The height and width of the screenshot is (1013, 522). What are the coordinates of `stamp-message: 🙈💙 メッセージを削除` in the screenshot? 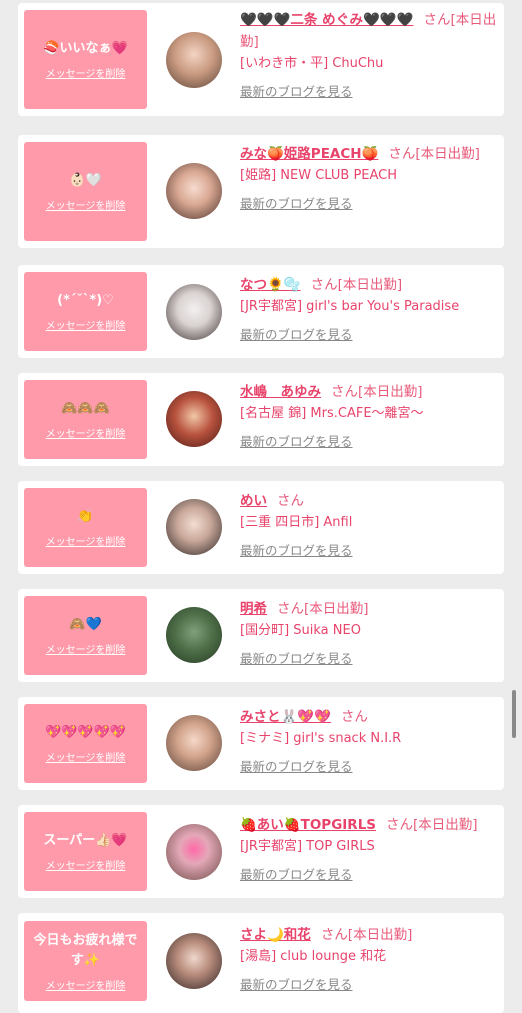 It's located at (85, 635).